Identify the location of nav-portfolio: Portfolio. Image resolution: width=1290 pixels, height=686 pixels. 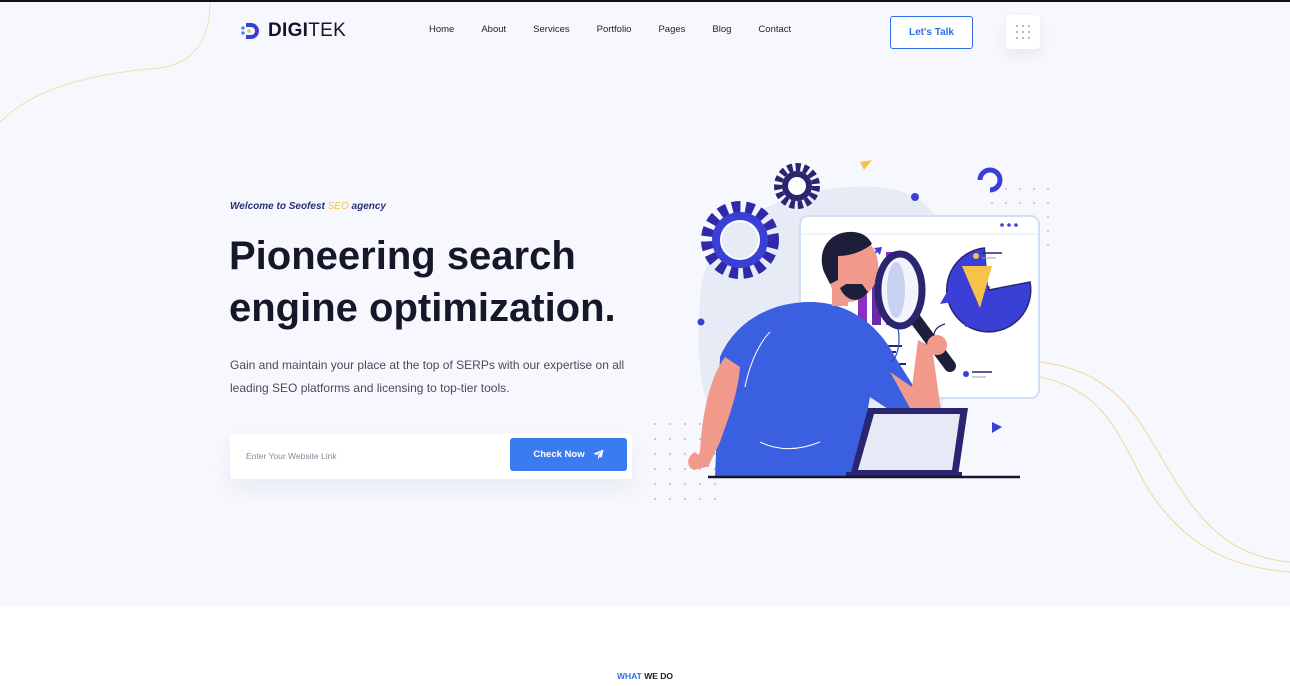
(614, 29).